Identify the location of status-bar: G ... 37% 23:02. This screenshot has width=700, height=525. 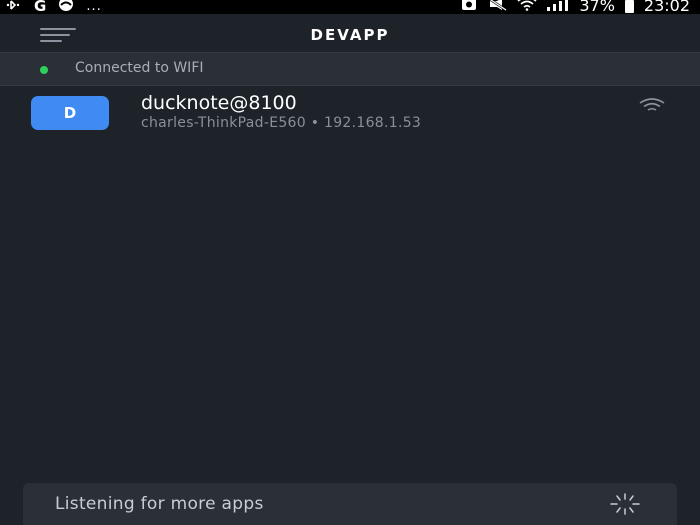
(350, 7).